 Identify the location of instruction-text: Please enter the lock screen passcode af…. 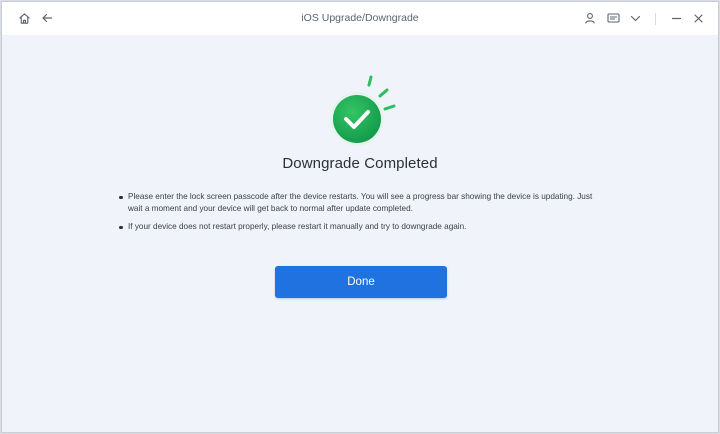
(360, 202).